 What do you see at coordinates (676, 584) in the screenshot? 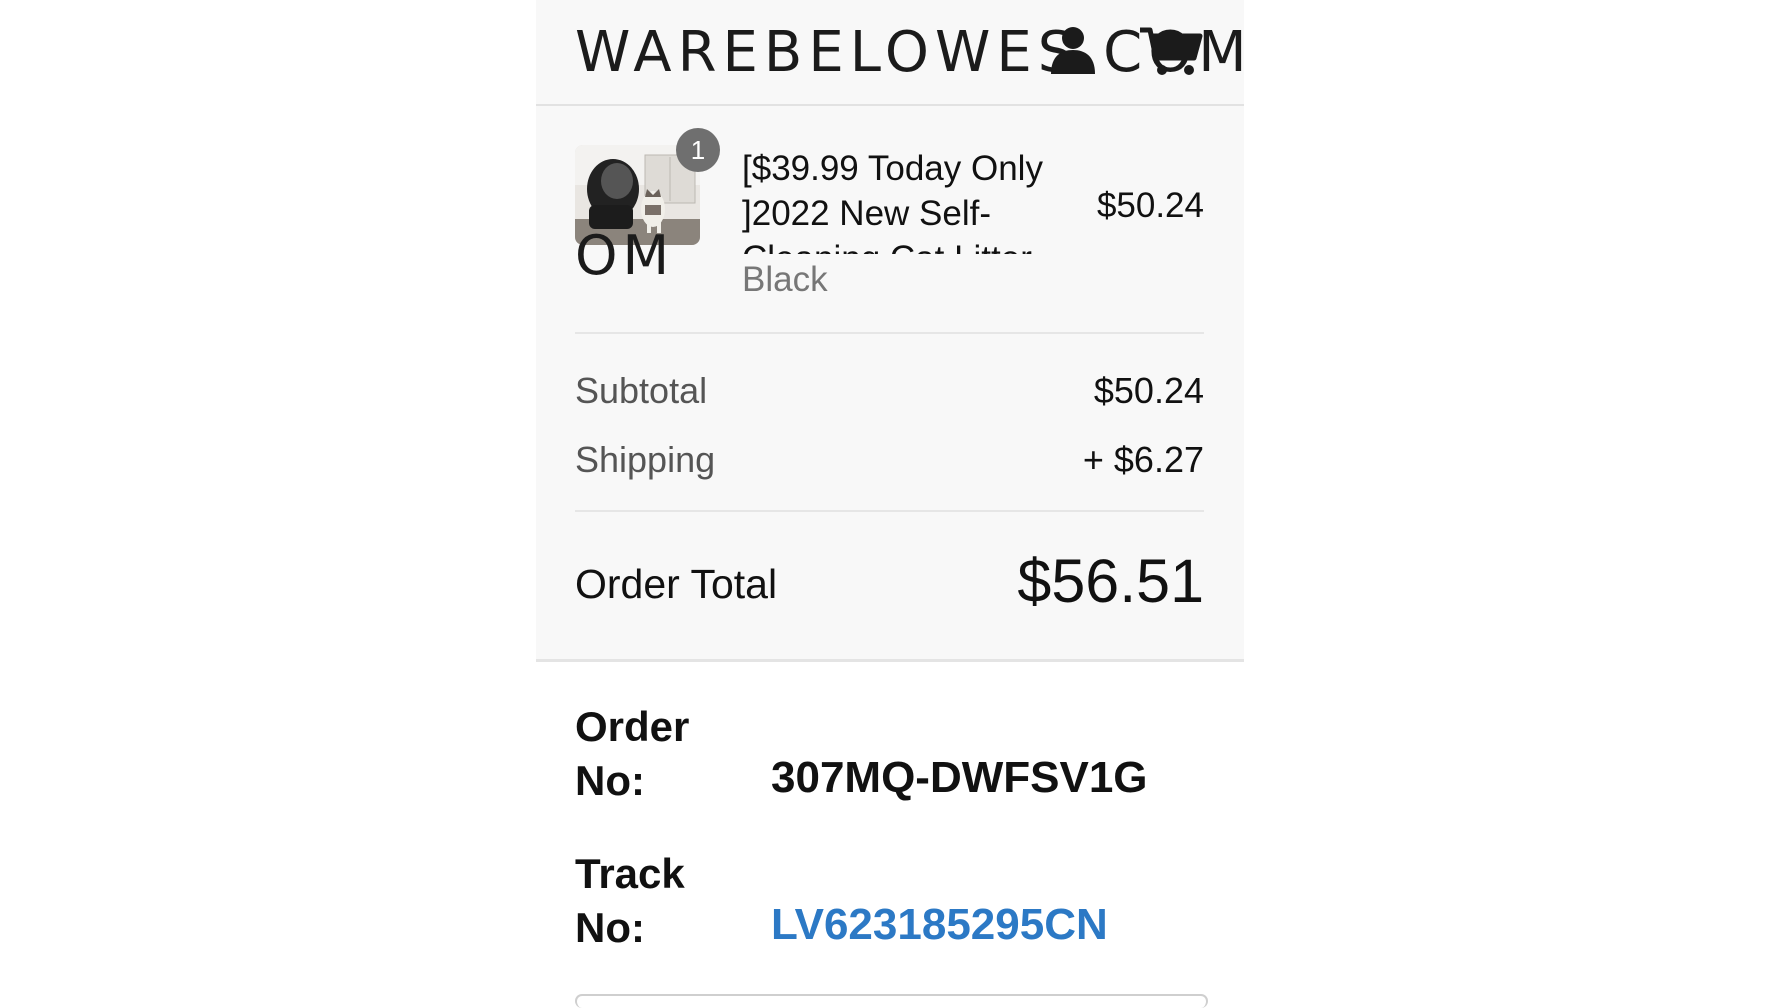
I see `order-total-label: Order Total` at bounding box center [676, 584].